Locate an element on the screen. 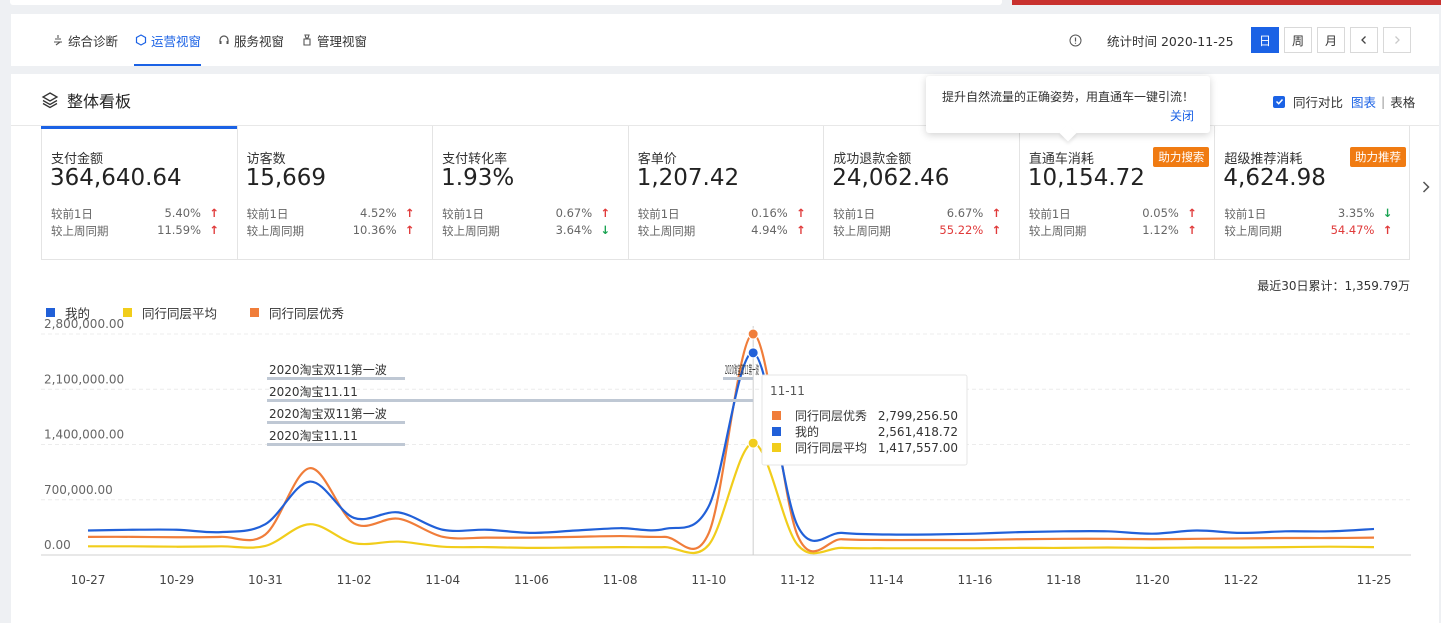 Image resolution: width=1441 pixels, height=623 pixels. x-tick-label: 11-14 is located at coordinates (886, 580).